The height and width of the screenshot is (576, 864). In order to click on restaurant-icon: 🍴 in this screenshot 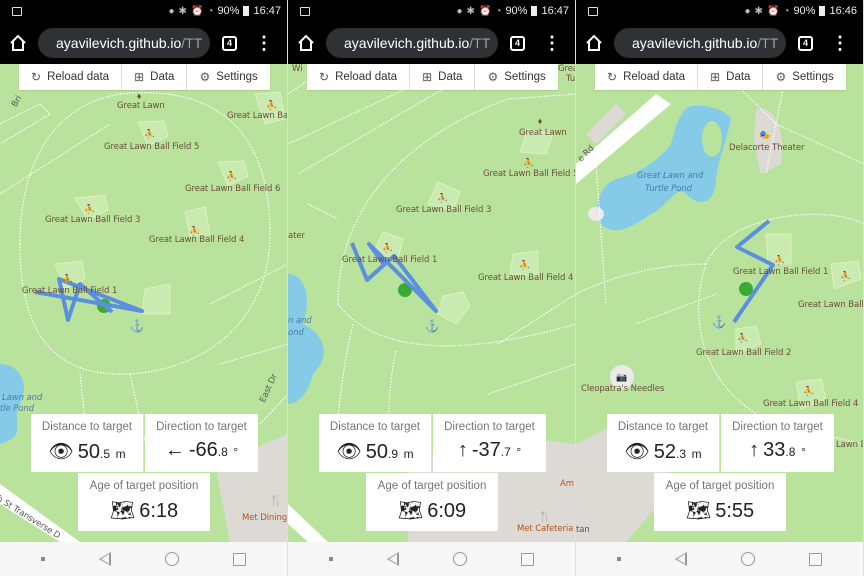, I will do `click(276, 500)`.